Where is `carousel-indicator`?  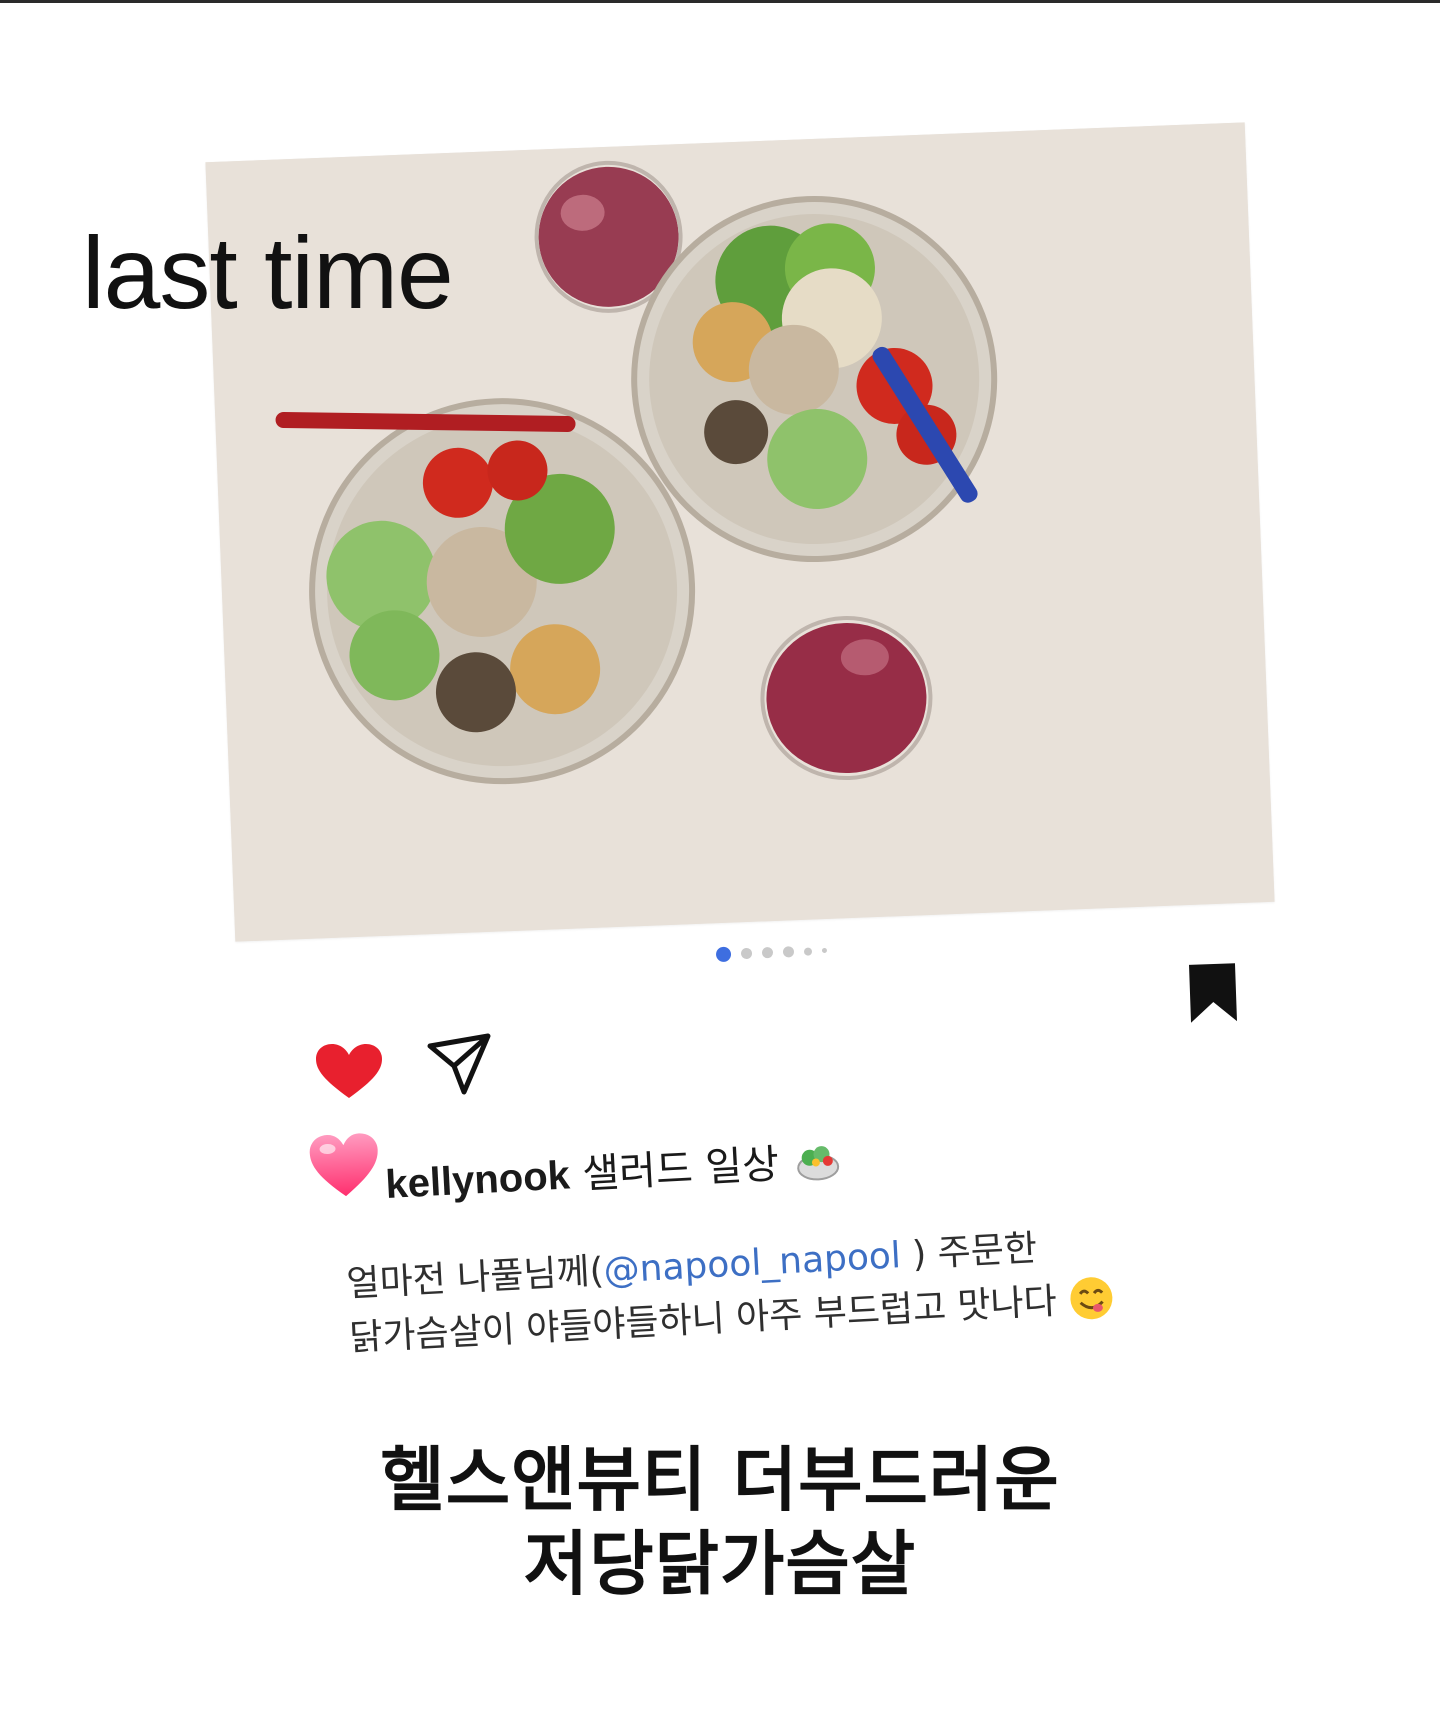 carousel-indicator is located at coordinates (771, 953).